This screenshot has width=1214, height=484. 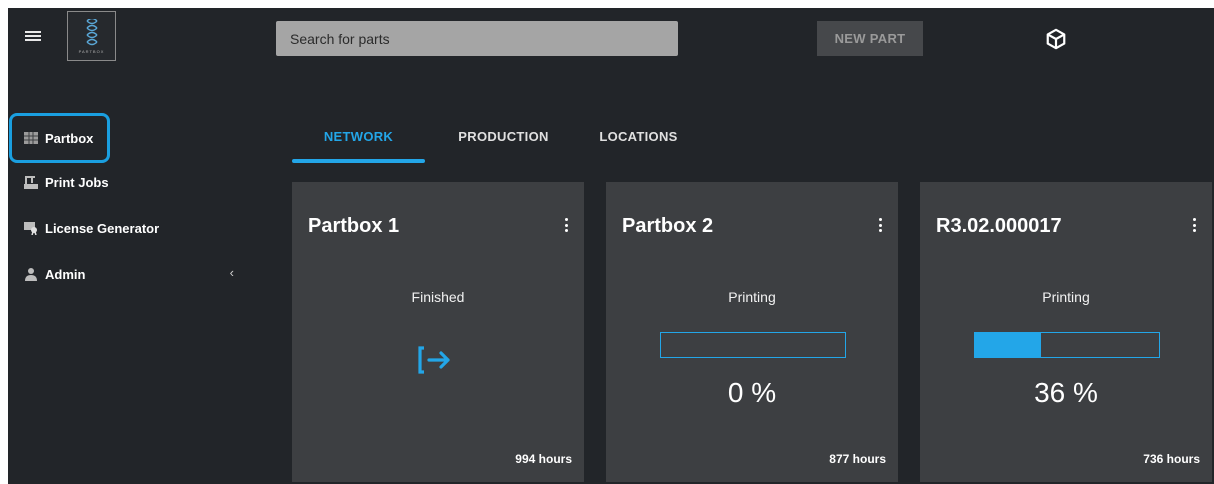 I want to click on dna-logo-icon, so click(x=91, y=31).